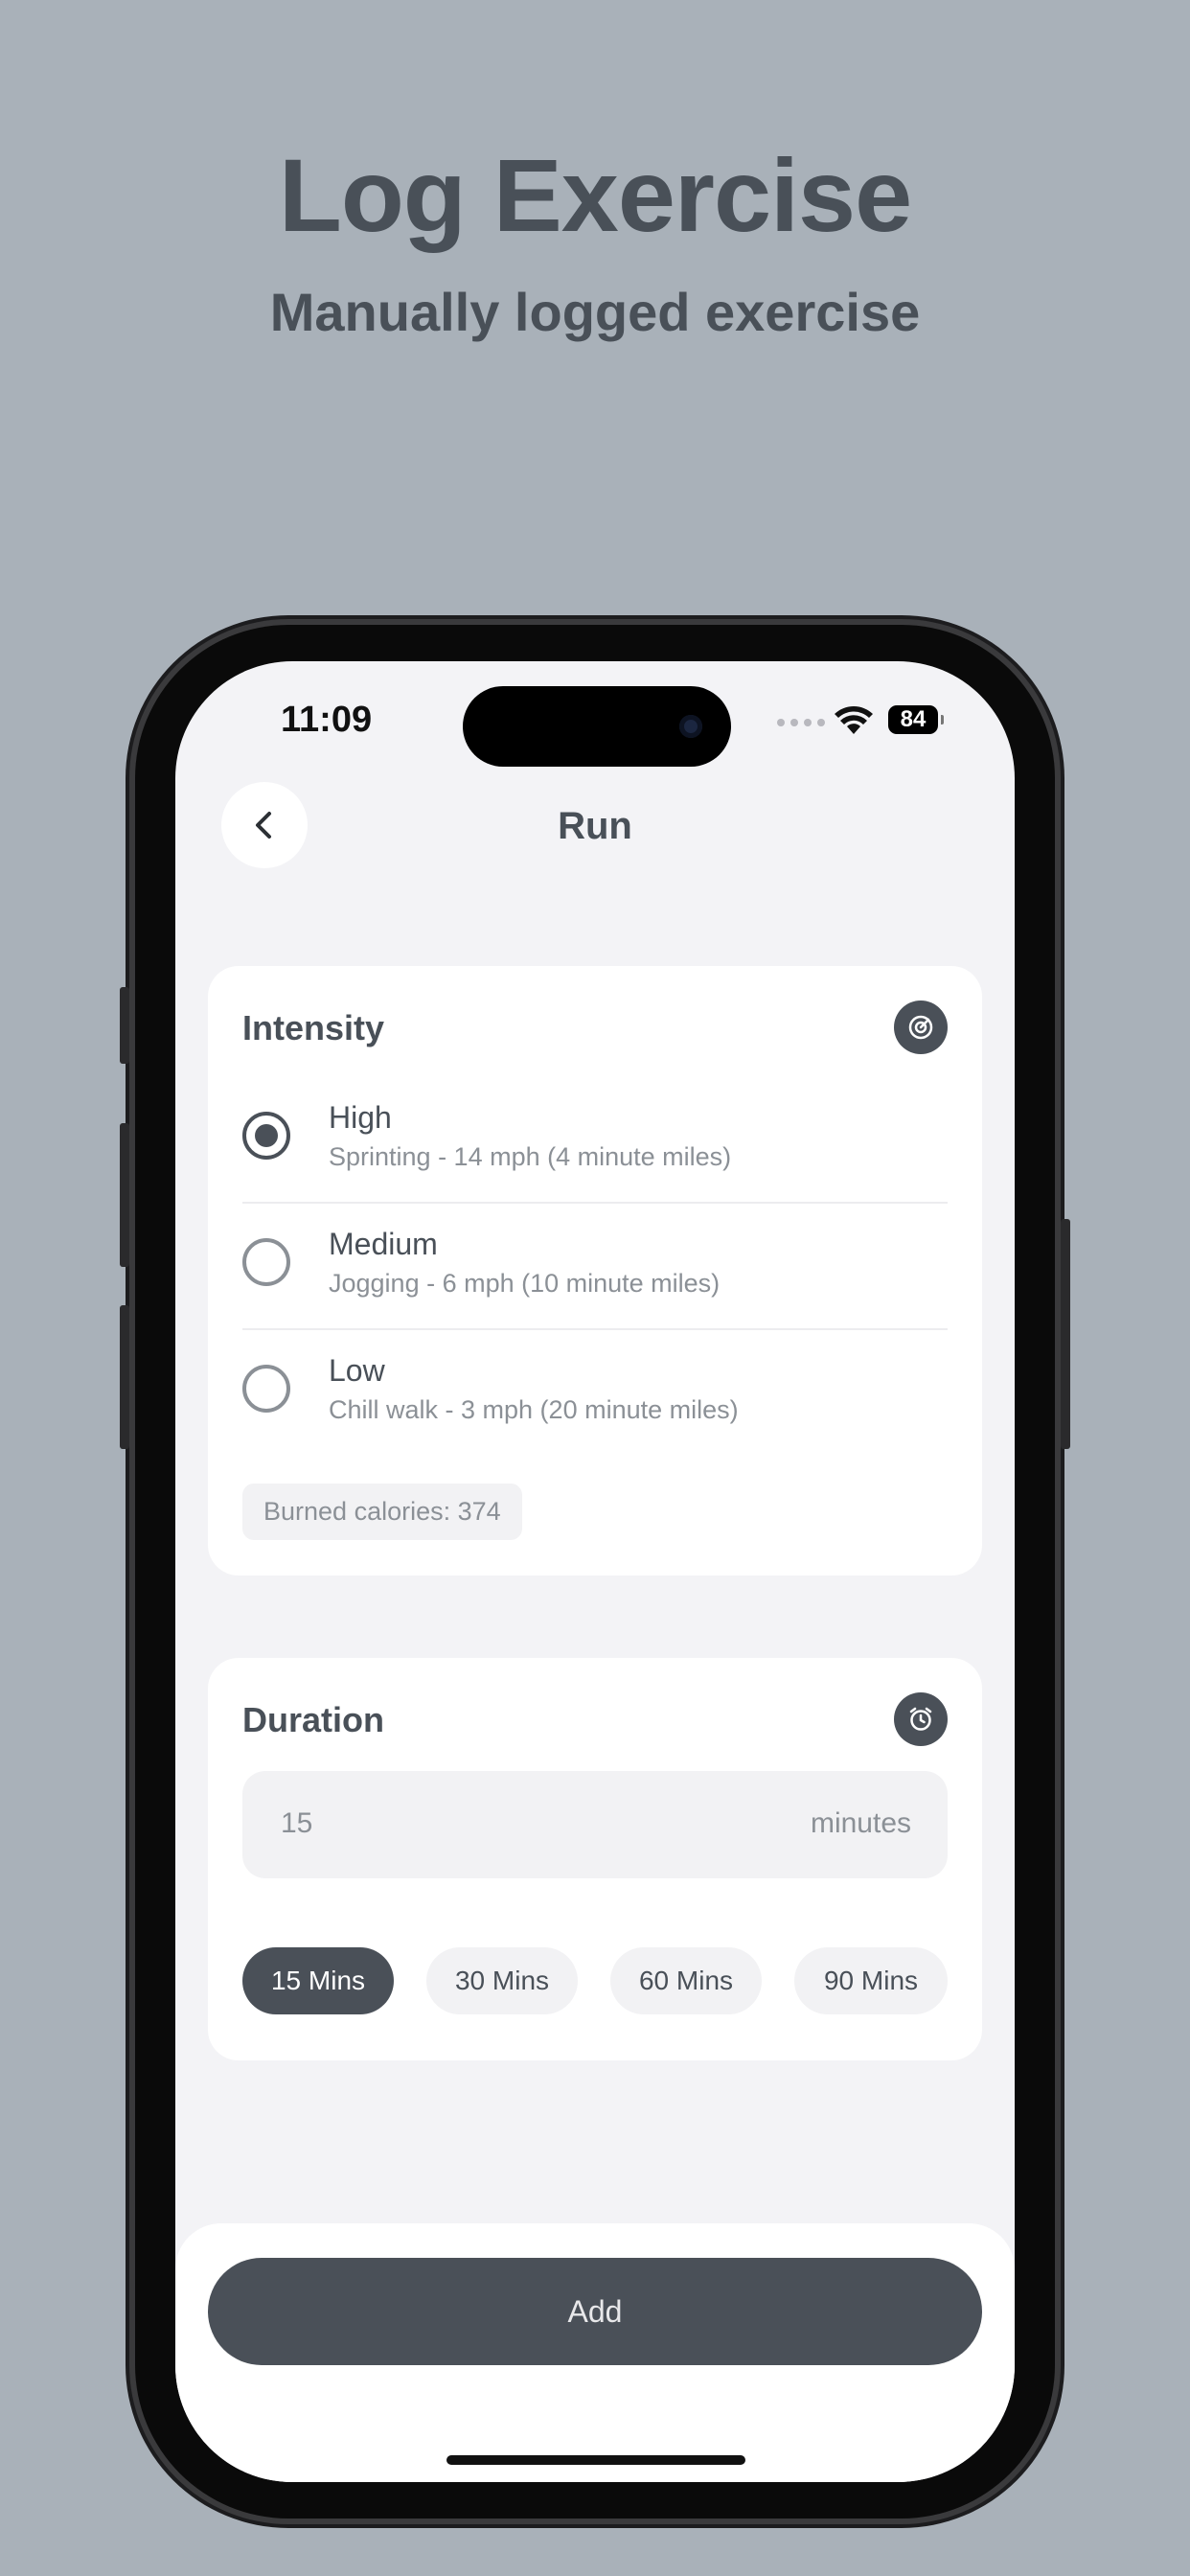 The width and height of the screenshot is (1190, 2576). I want to click on radio-high, so click(266, 1136).